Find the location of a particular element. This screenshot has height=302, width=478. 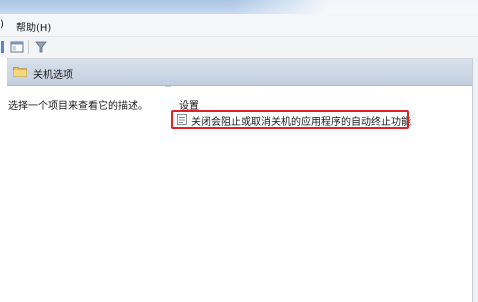

list-column-header: 设置 is located at coordinates (321, 99).